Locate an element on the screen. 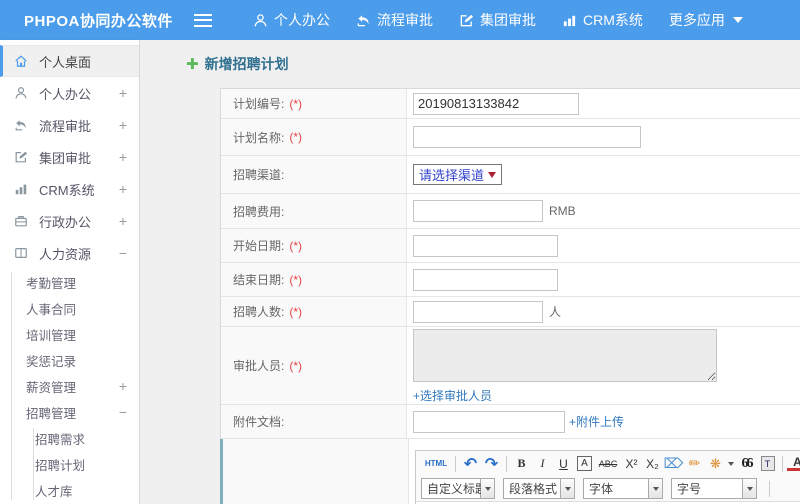  sidebar-item-recruit-mgmt: 招聘管理 − is located at coordinates (69, 412).